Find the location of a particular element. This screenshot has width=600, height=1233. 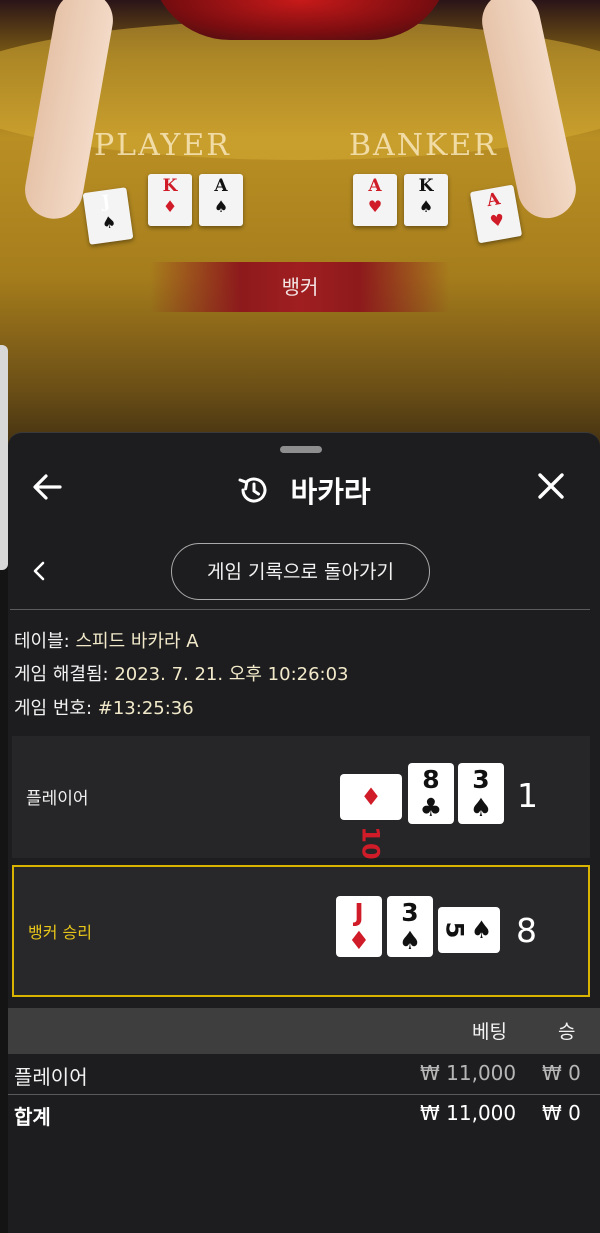

table-banker-card-1: A ♥ is located at coordinates (375, 200).